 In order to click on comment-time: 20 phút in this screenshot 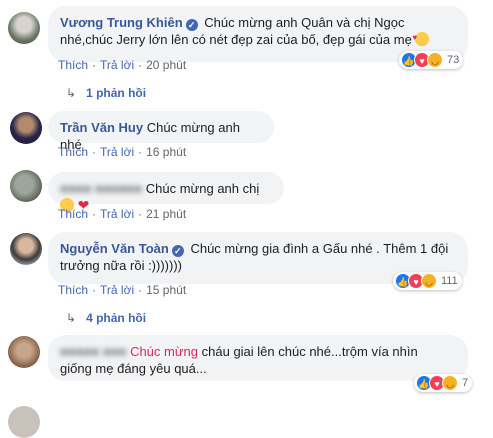, I will do `click(166, 65)`.